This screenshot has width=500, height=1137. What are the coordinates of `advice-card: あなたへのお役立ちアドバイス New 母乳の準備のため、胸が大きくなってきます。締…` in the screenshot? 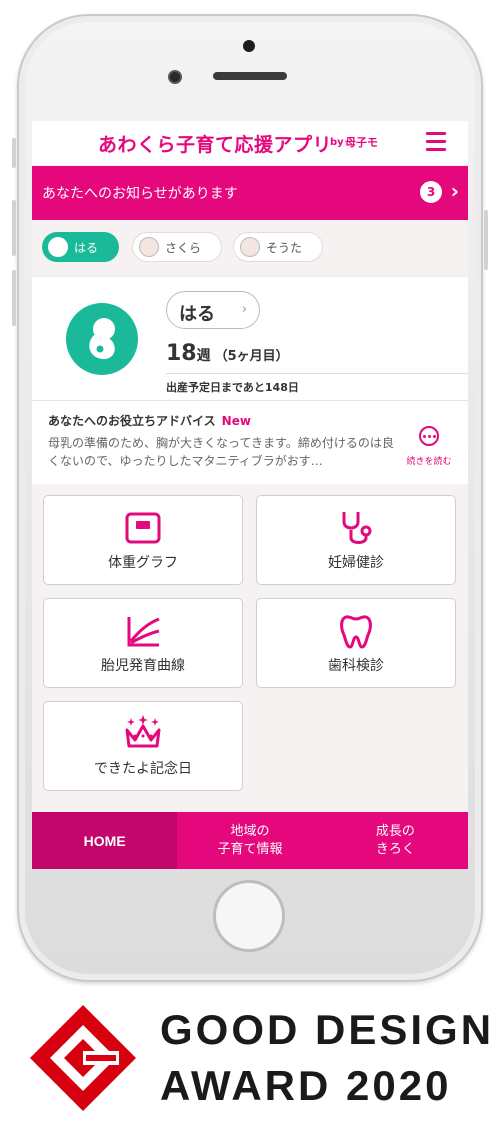 It's located at (250, 442).